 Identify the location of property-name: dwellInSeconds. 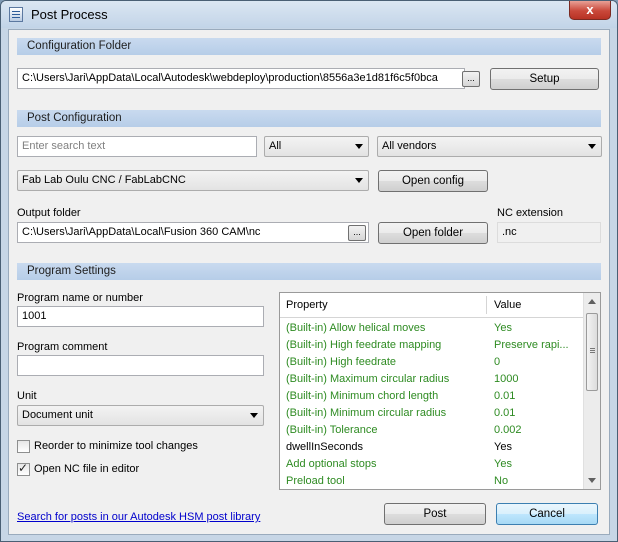
(325, 447).